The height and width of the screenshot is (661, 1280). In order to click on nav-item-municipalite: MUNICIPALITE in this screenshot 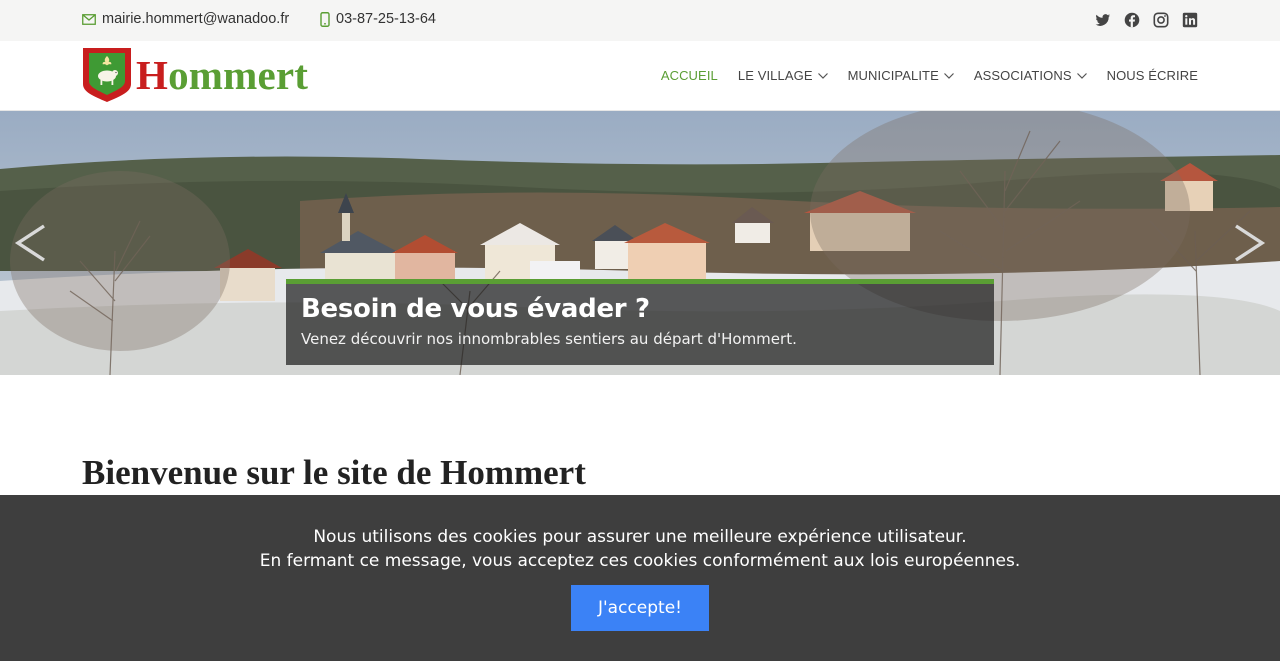, I will do `click(901, 75)`.